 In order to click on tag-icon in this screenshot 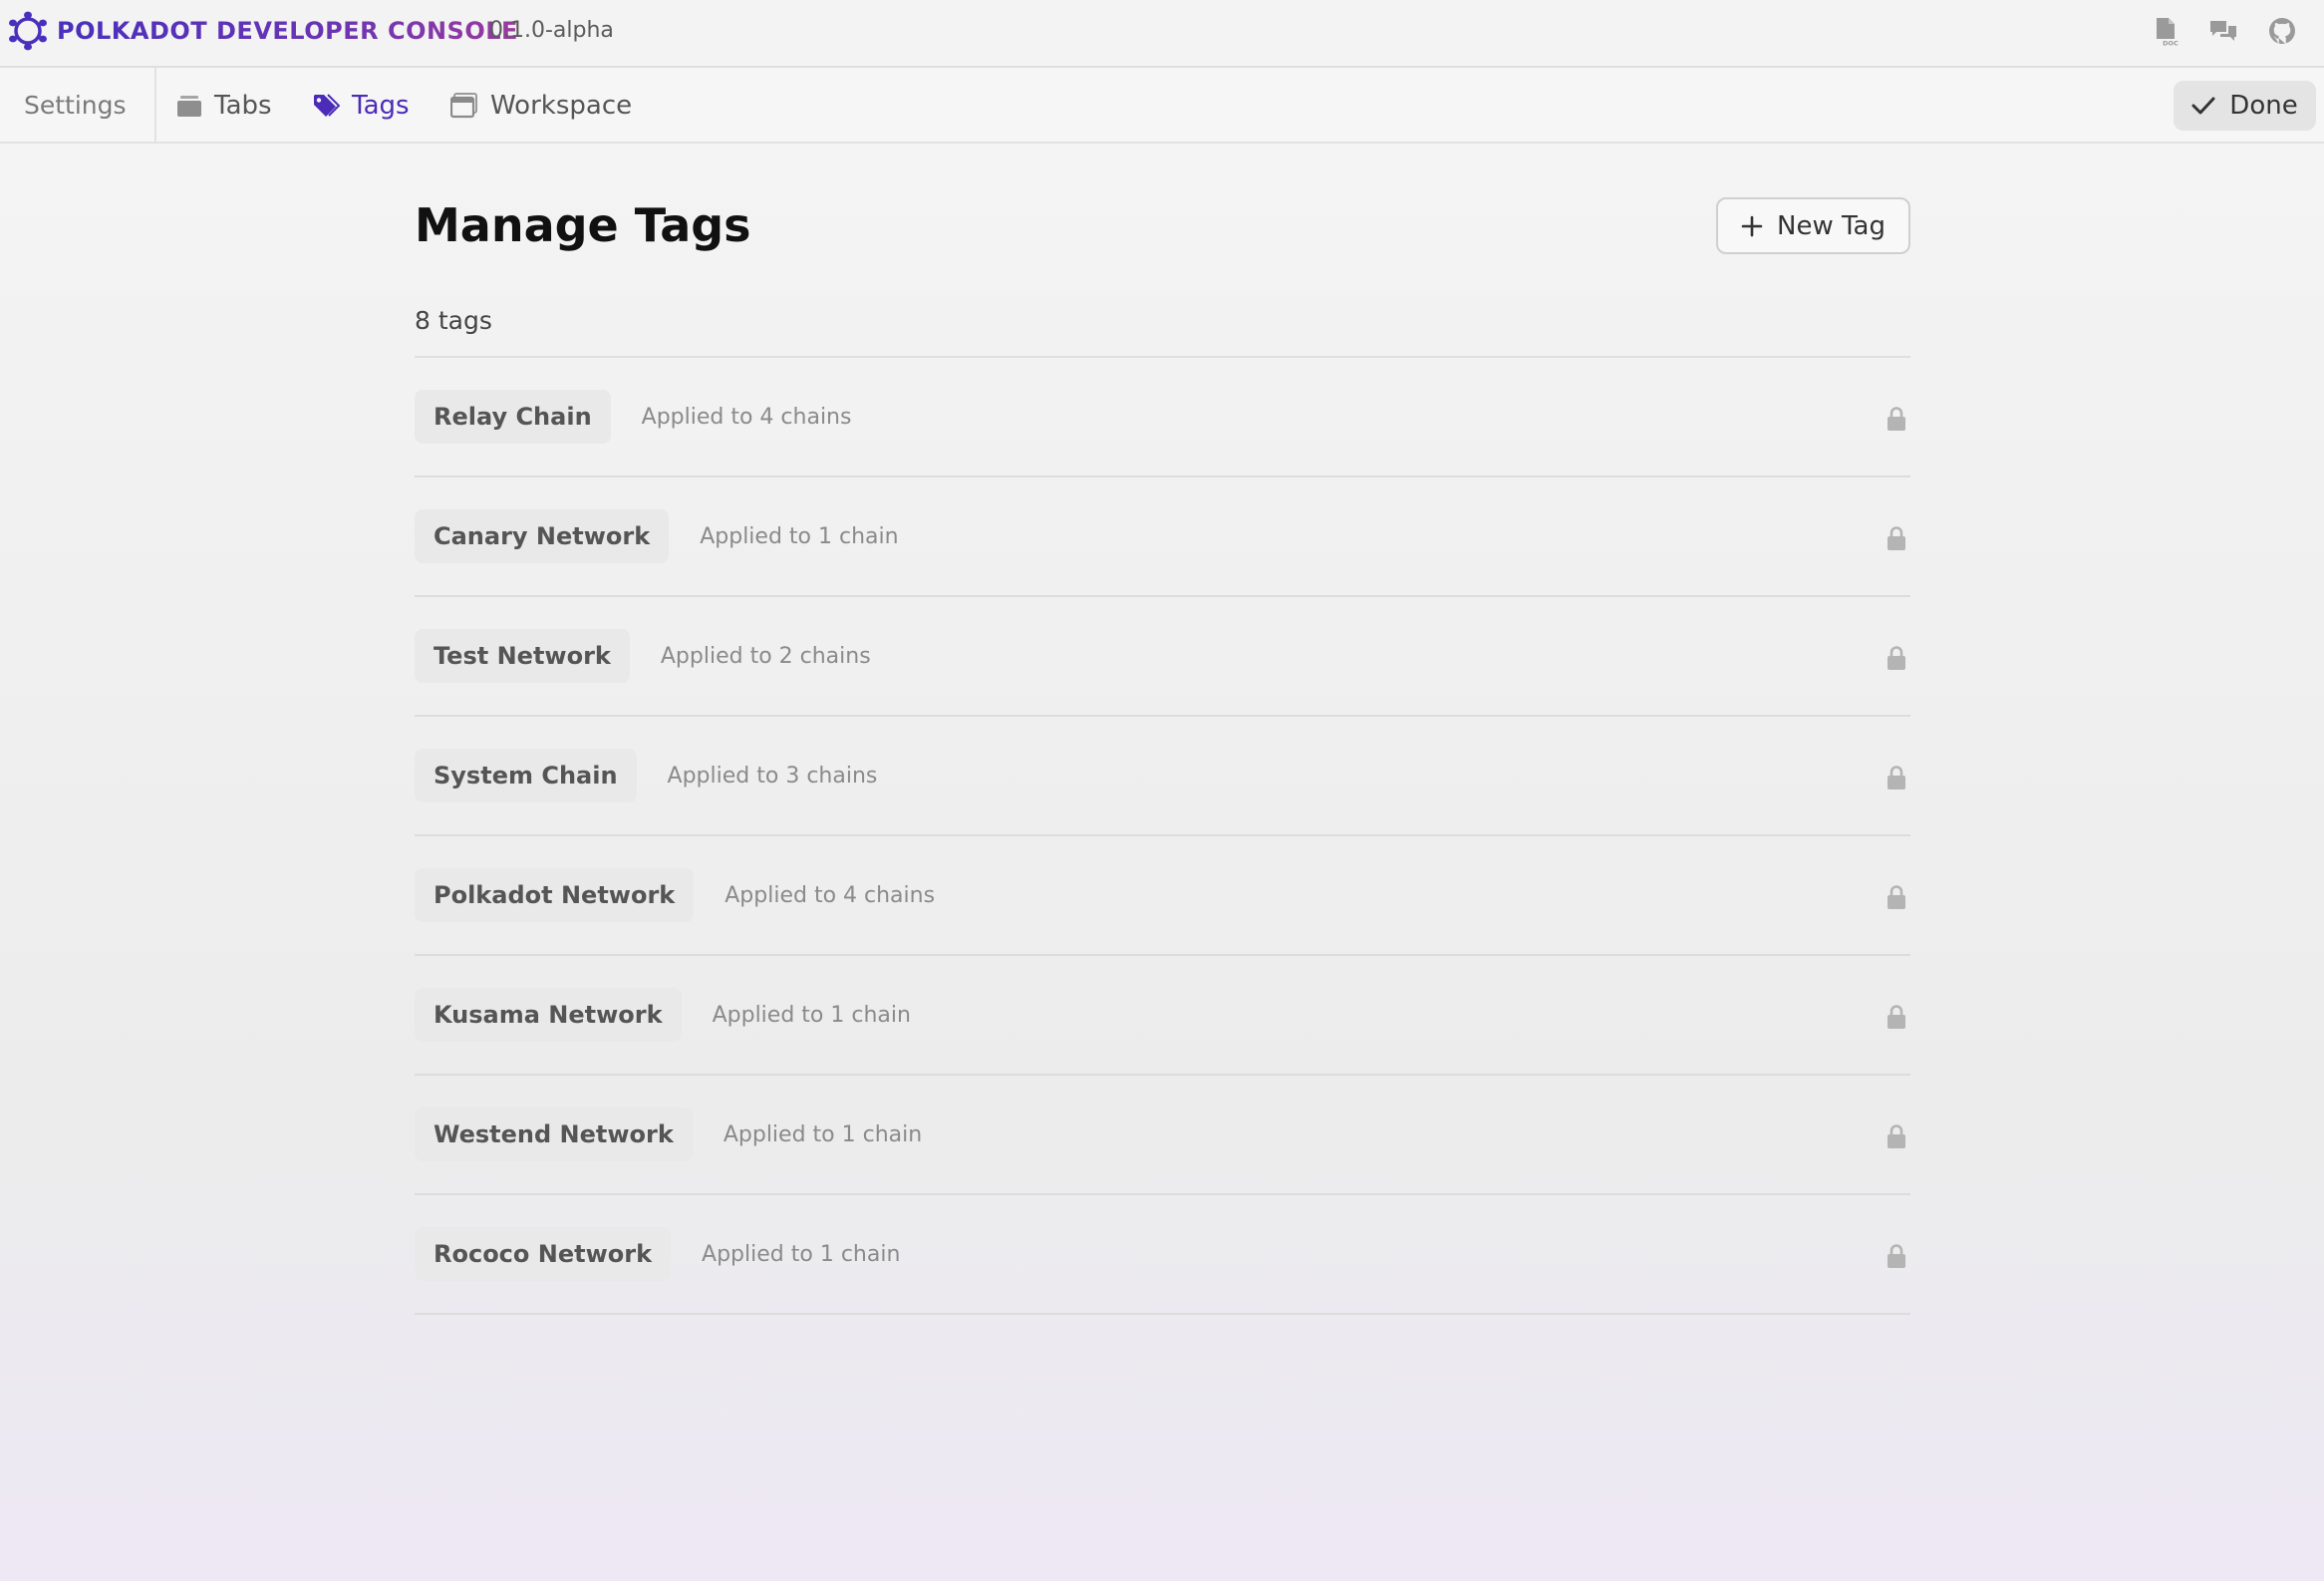, I will do `click(327, 105)`.